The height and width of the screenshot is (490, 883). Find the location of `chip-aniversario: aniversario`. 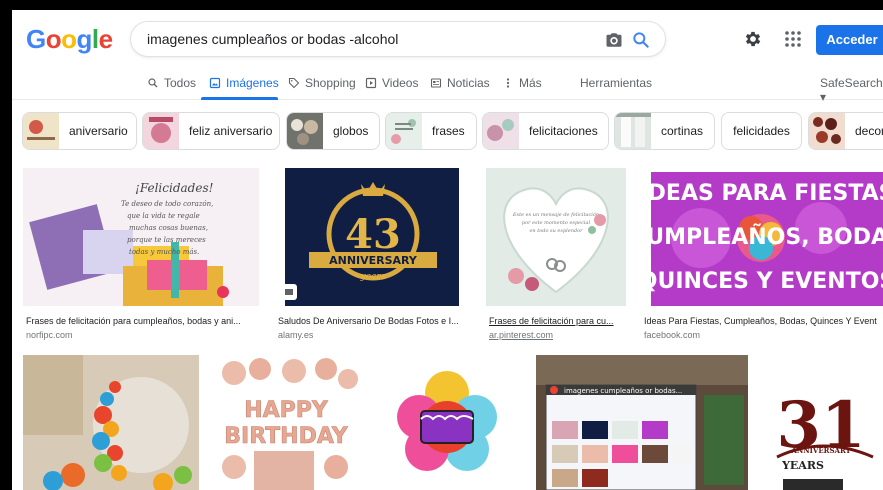

chip-aniversario: aniversario is located at coordinates (79, 131).